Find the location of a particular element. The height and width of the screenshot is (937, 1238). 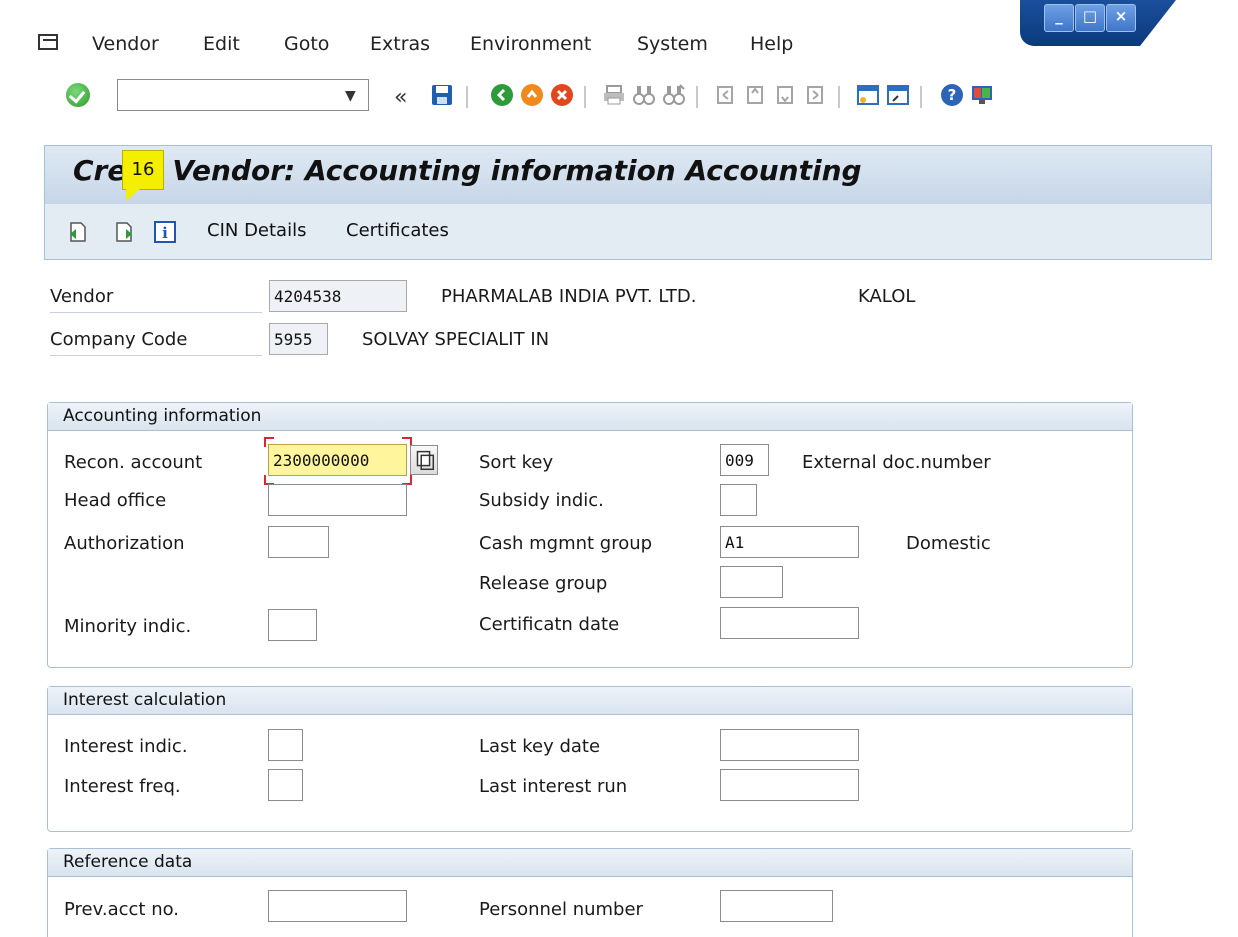

vendor-city: KALOL is located at coordinates (887, 296).